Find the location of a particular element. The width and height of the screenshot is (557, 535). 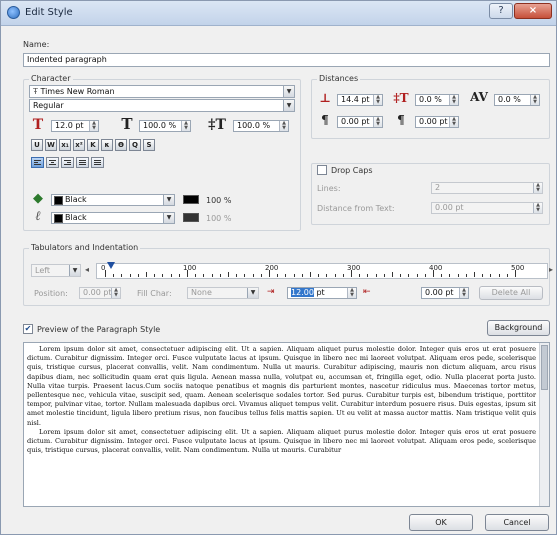

ruler-label: 400 is located at coordinates (436, 268).